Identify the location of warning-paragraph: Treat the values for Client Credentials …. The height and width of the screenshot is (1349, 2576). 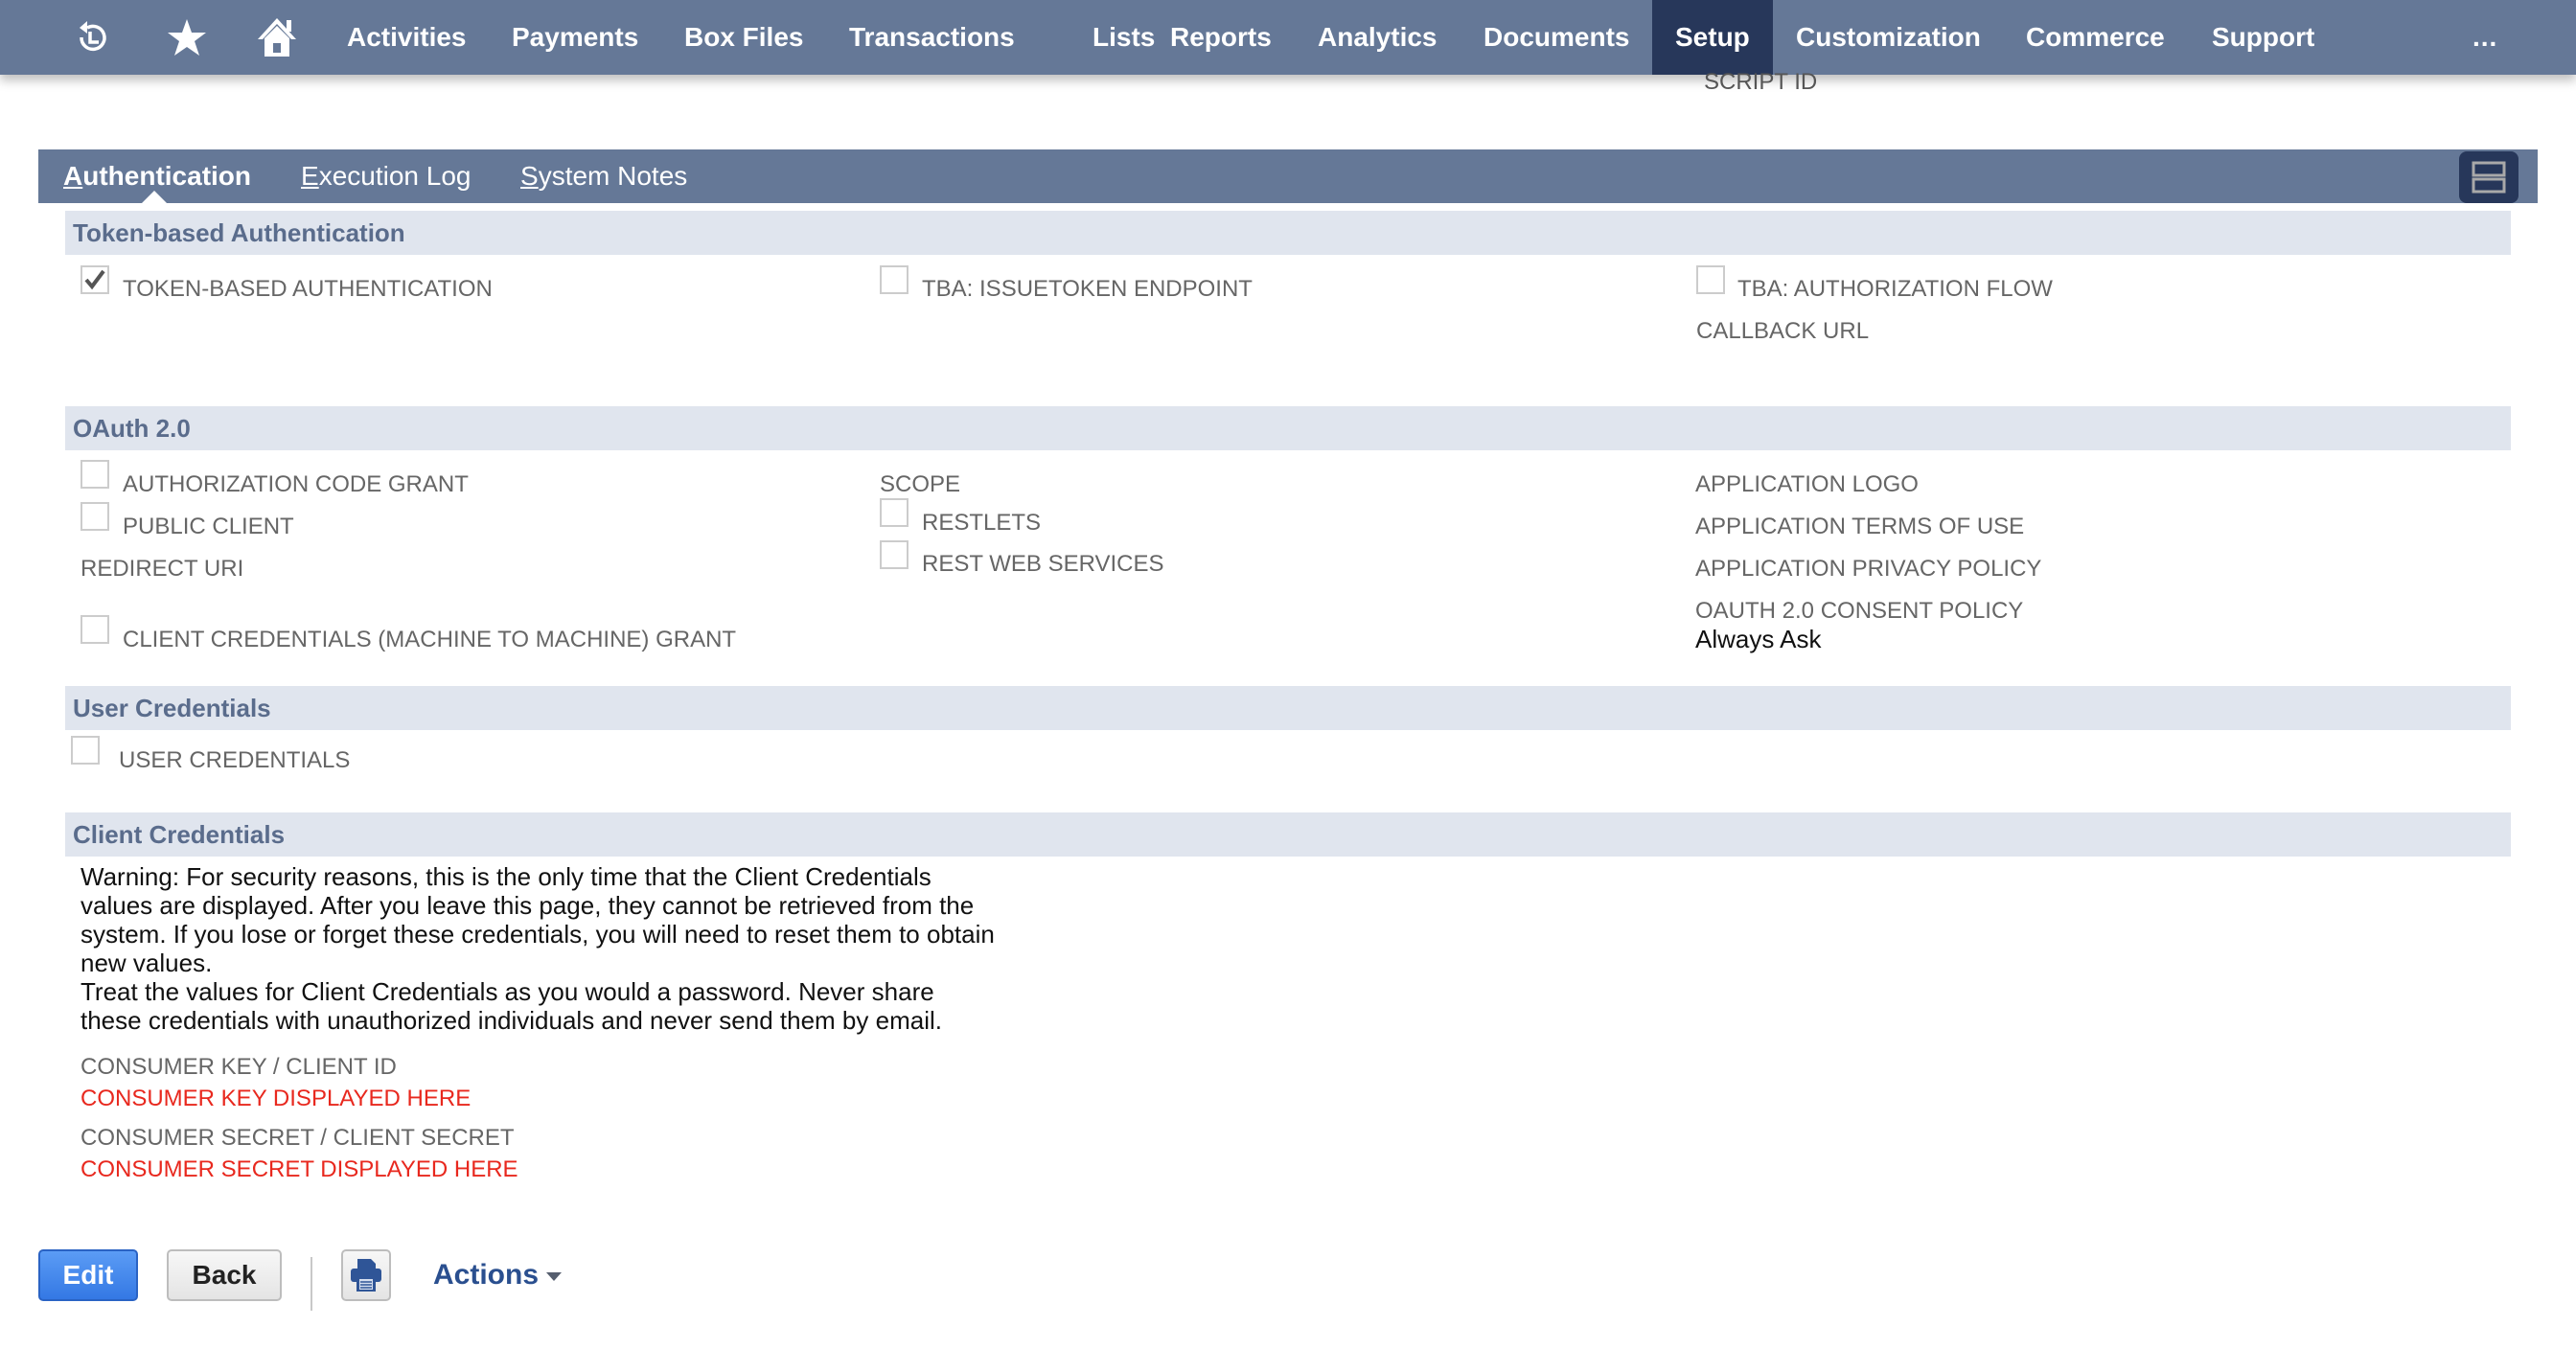
(511, 1006).